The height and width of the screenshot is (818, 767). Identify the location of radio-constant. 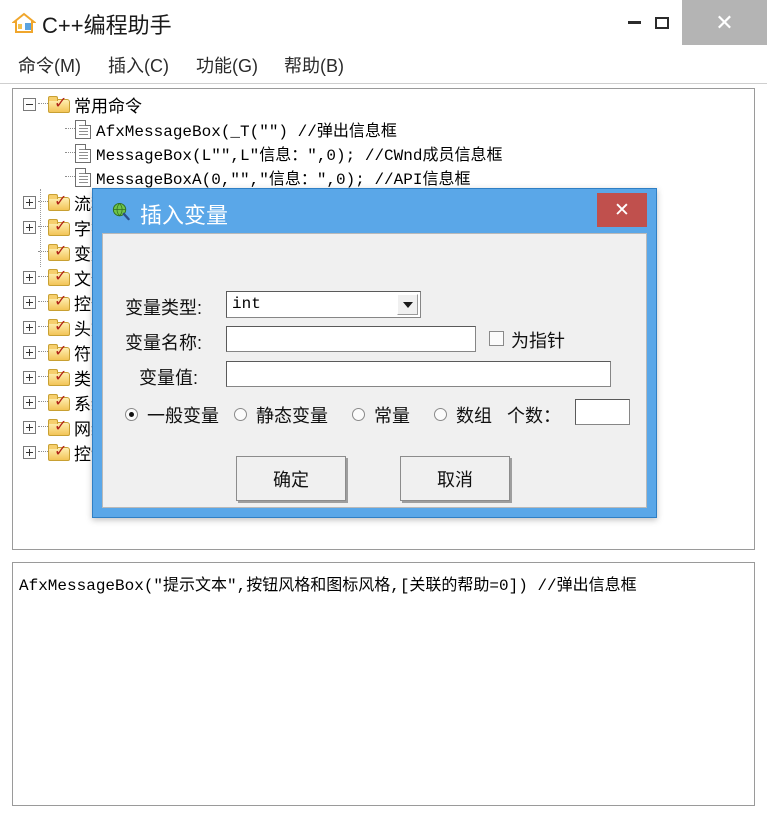
(358, 414).